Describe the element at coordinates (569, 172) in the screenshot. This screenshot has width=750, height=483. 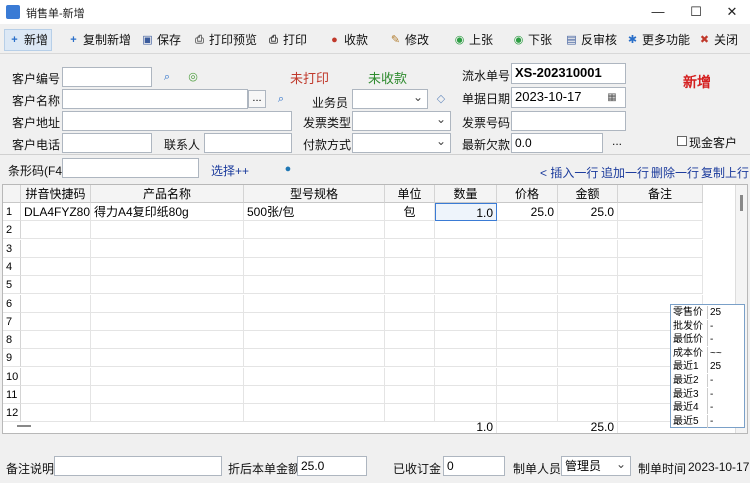
I see `insert-row-link: < 插入一行` at that location.